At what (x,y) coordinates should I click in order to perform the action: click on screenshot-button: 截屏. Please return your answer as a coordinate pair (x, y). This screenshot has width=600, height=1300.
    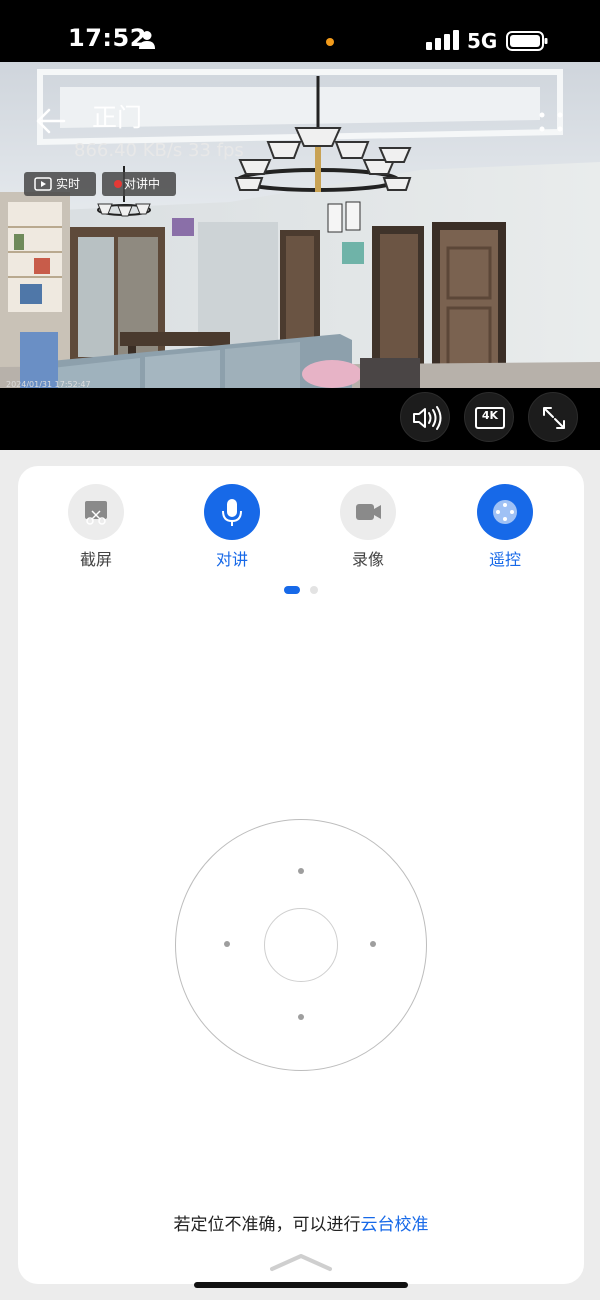
    Looking at the image, I should click on (96, 527).